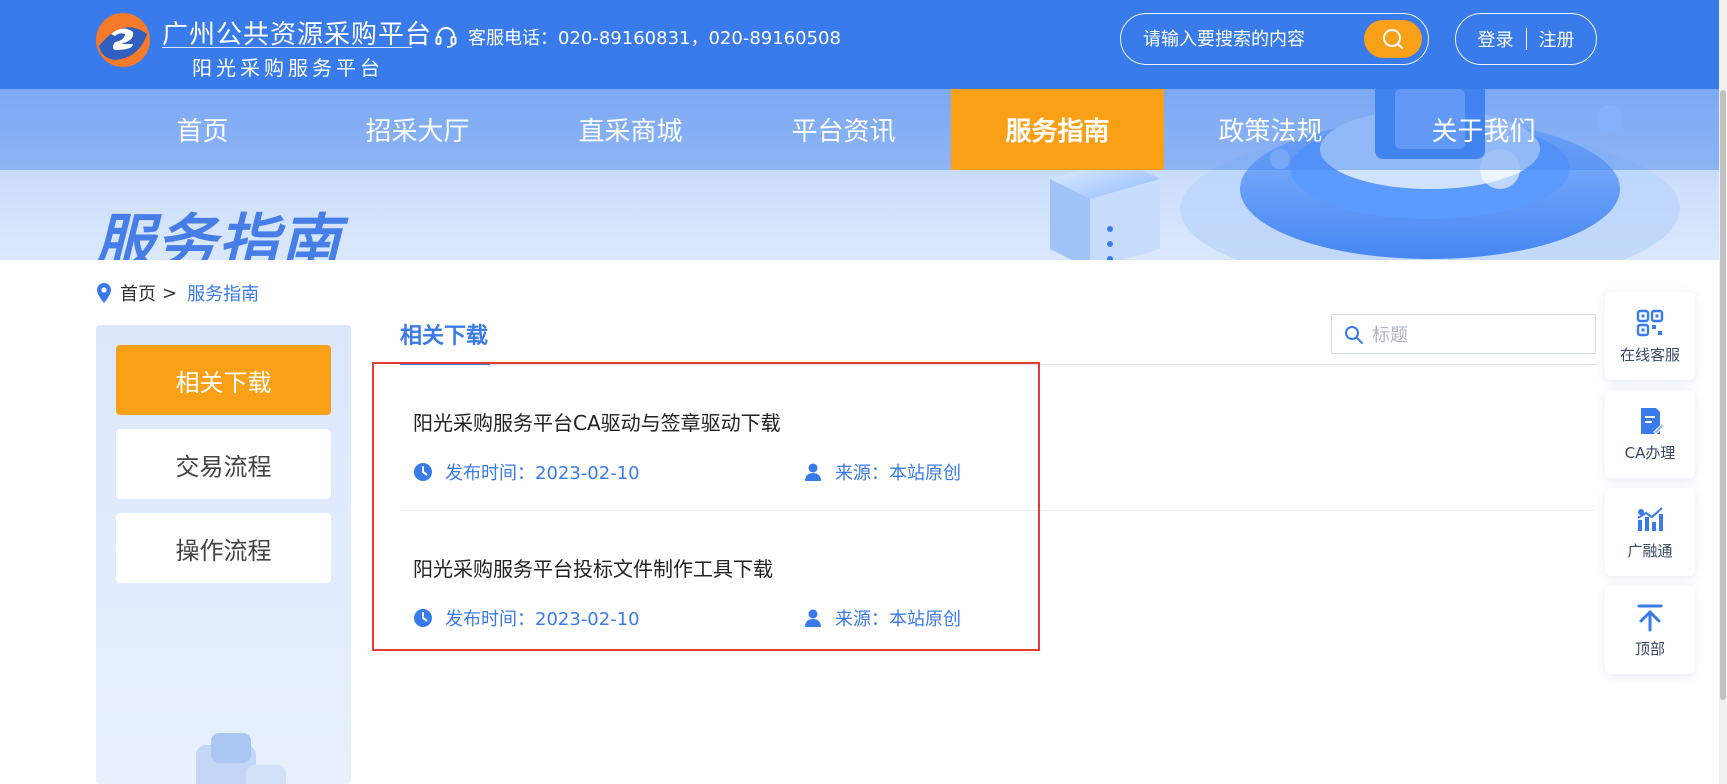 The image size is (1727, 784). What do you see at coordinates (223, 464) in the screenshot?
I see `sidebar-item-trade-process: 交易流程` at bounding box center [223, 464].